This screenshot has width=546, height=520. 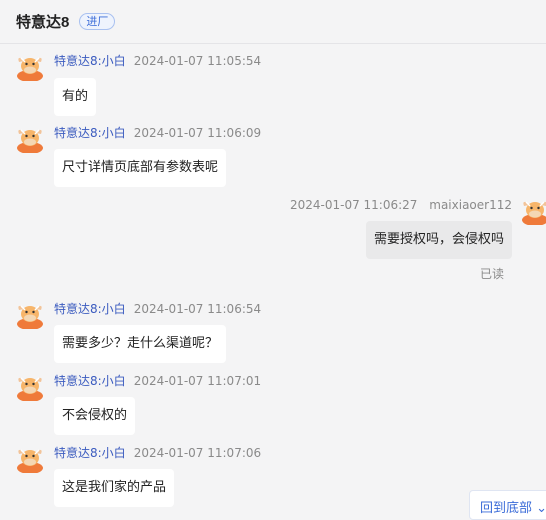 What do you see at coordinates (43, 22) in the screenshot?
I see `chat-title: 特意达8` at bounding box center [43, 22].